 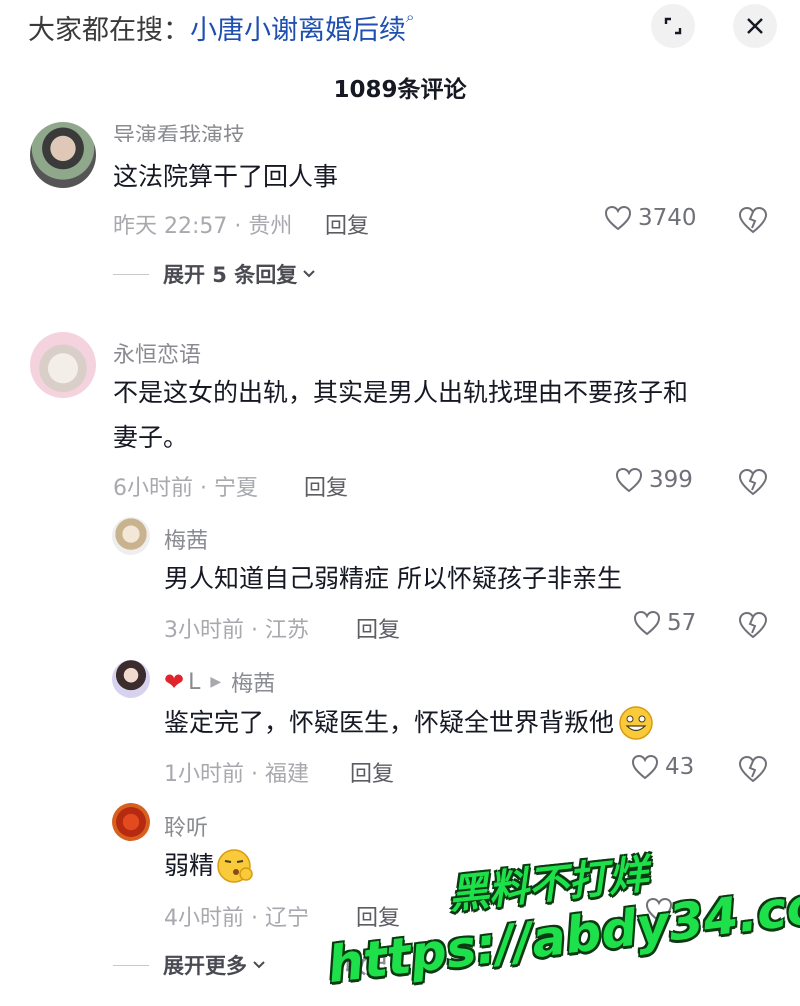 What do you see at coordinates (664, 623) in the screenshot?
I see `like-button: 57` at bounding box center [664, 623].